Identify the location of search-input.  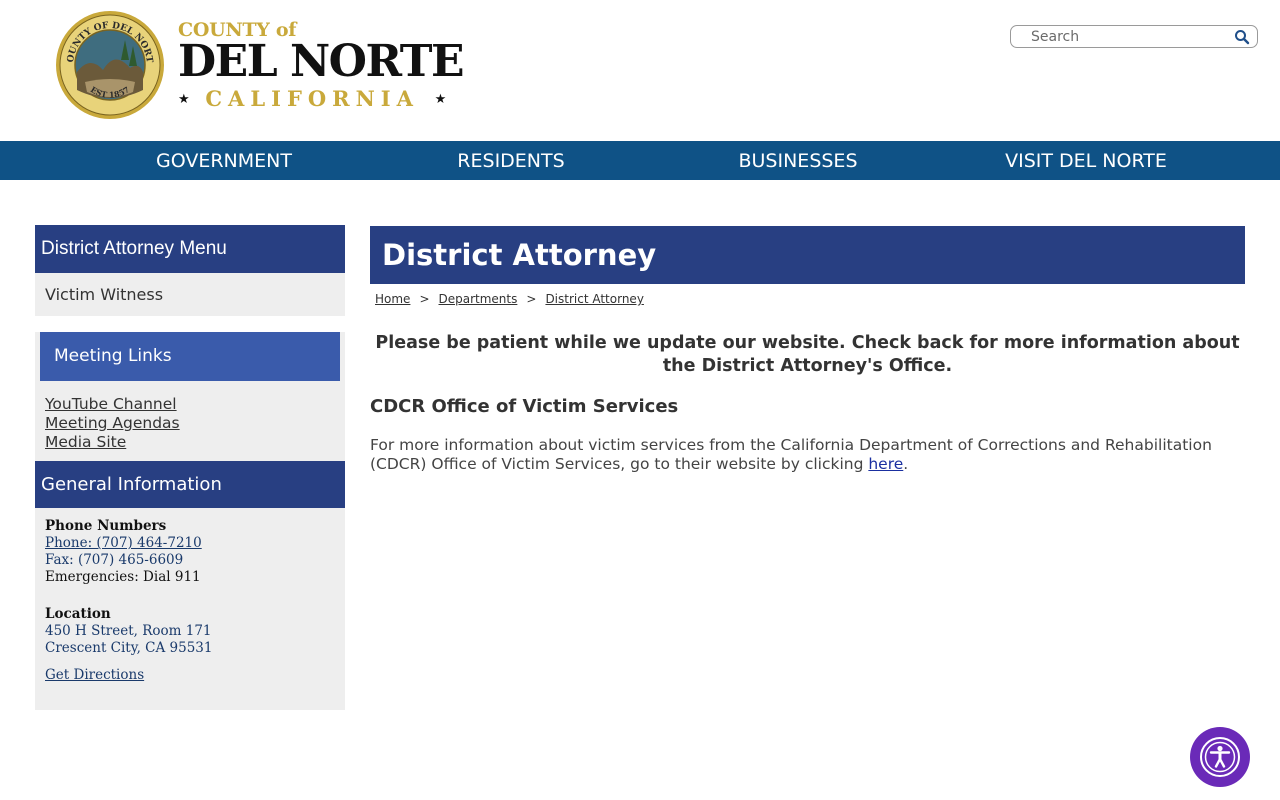
(1131, 36).